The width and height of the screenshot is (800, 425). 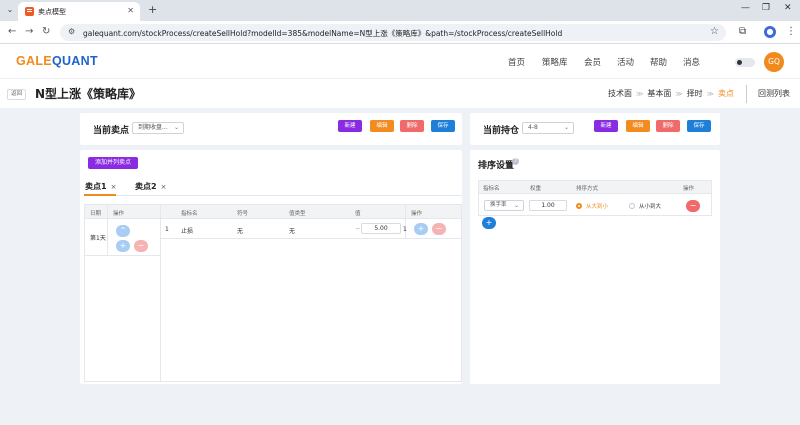 What do you see at coordinates (119, 214) in the screenshot?
I see `column-header-op: 操作` at bounding box center [119, 214].